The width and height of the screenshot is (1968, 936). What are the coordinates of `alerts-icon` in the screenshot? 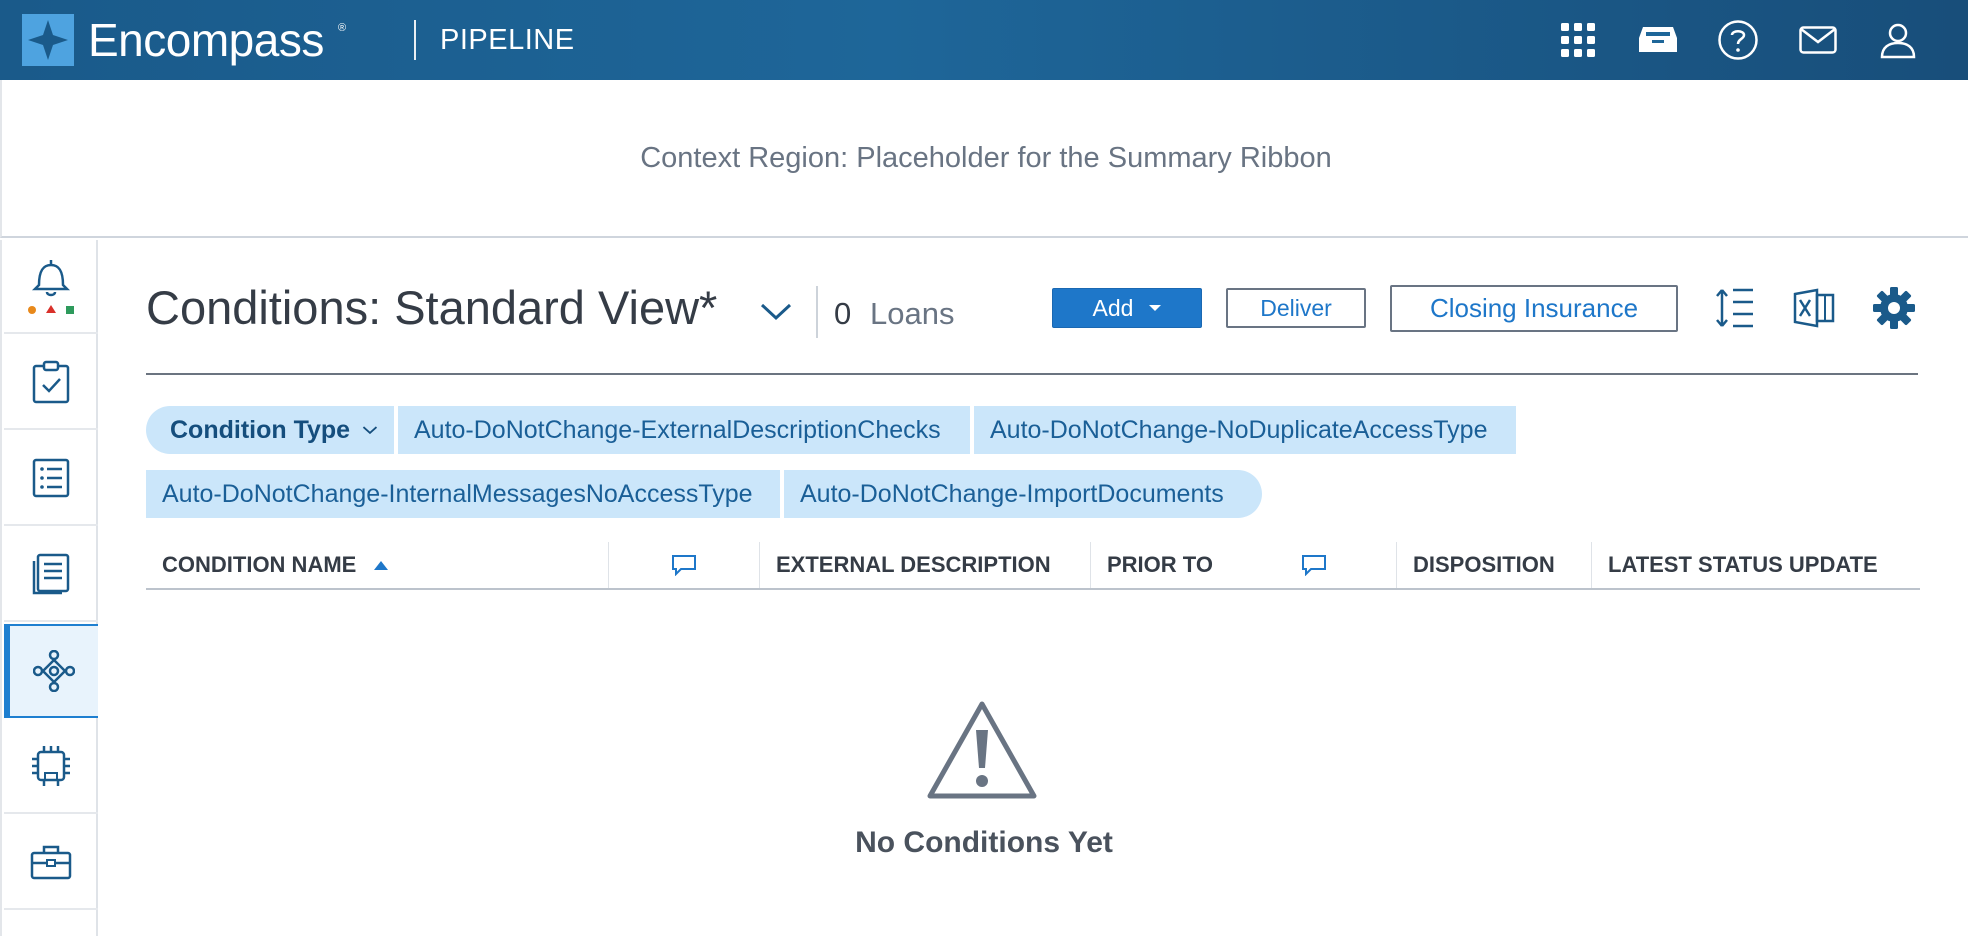 It's located at (51, 287).